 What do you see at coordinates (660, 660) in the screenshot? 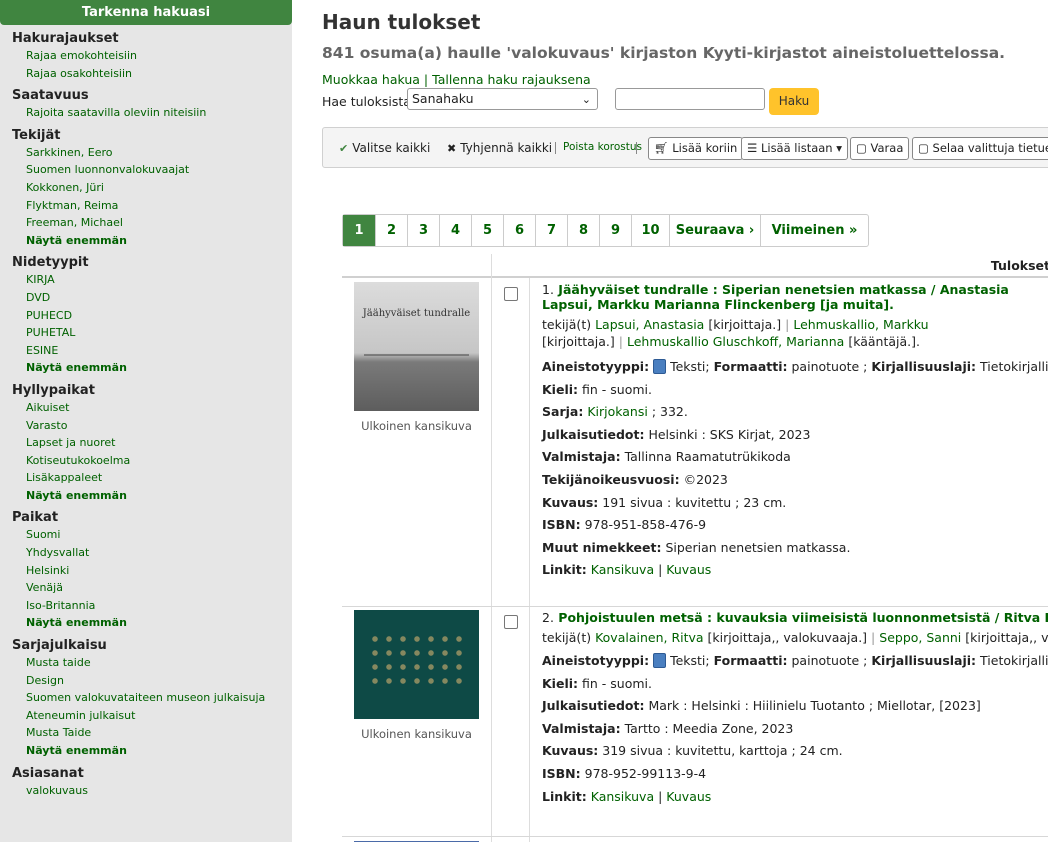
I see `book-icon` at bounding box center [660, 660].